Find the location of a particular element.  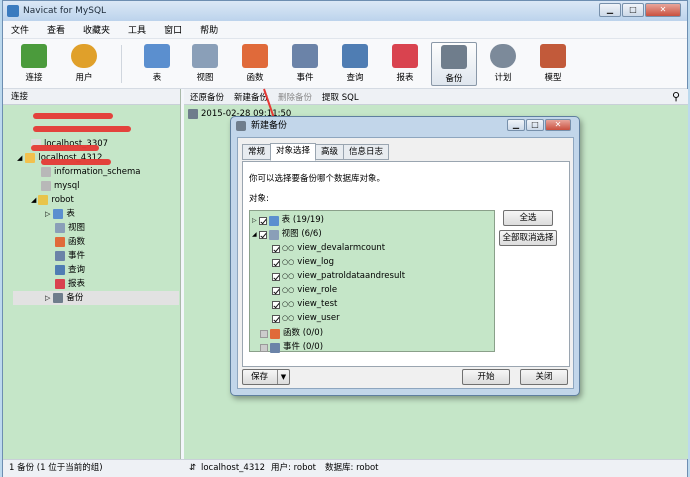

toolbar-view-button: 视图 is located at coordinates (205, 64).